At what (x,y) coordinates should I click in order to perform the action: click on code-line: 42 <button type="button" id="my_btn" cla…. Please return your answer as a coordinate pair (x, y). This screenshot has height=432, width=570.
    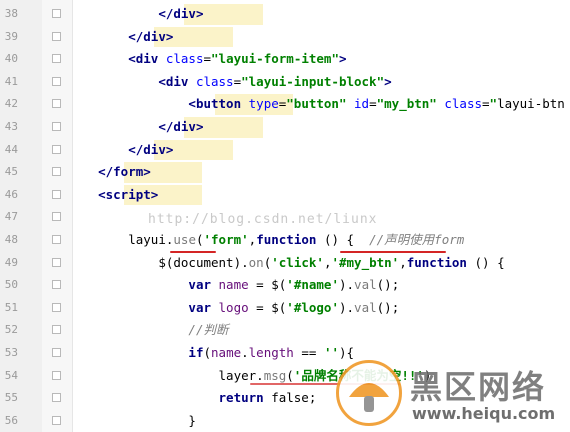
    Looking at the image, I should click on (285, 104).